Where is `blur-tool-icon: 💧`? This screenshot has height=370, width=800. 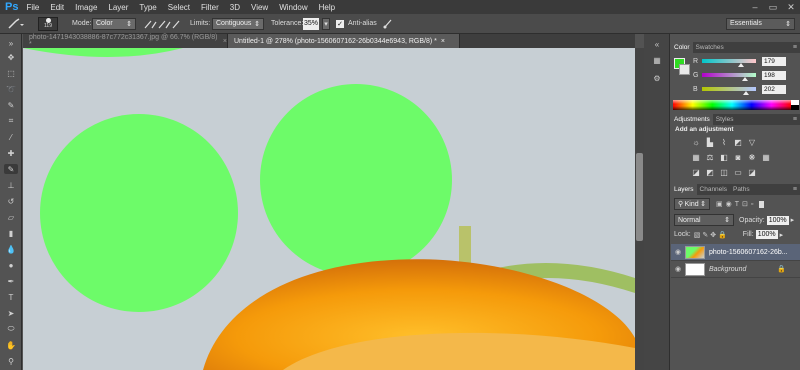
blur-tool-icon: 💧 is located at coordinates (11, 249).